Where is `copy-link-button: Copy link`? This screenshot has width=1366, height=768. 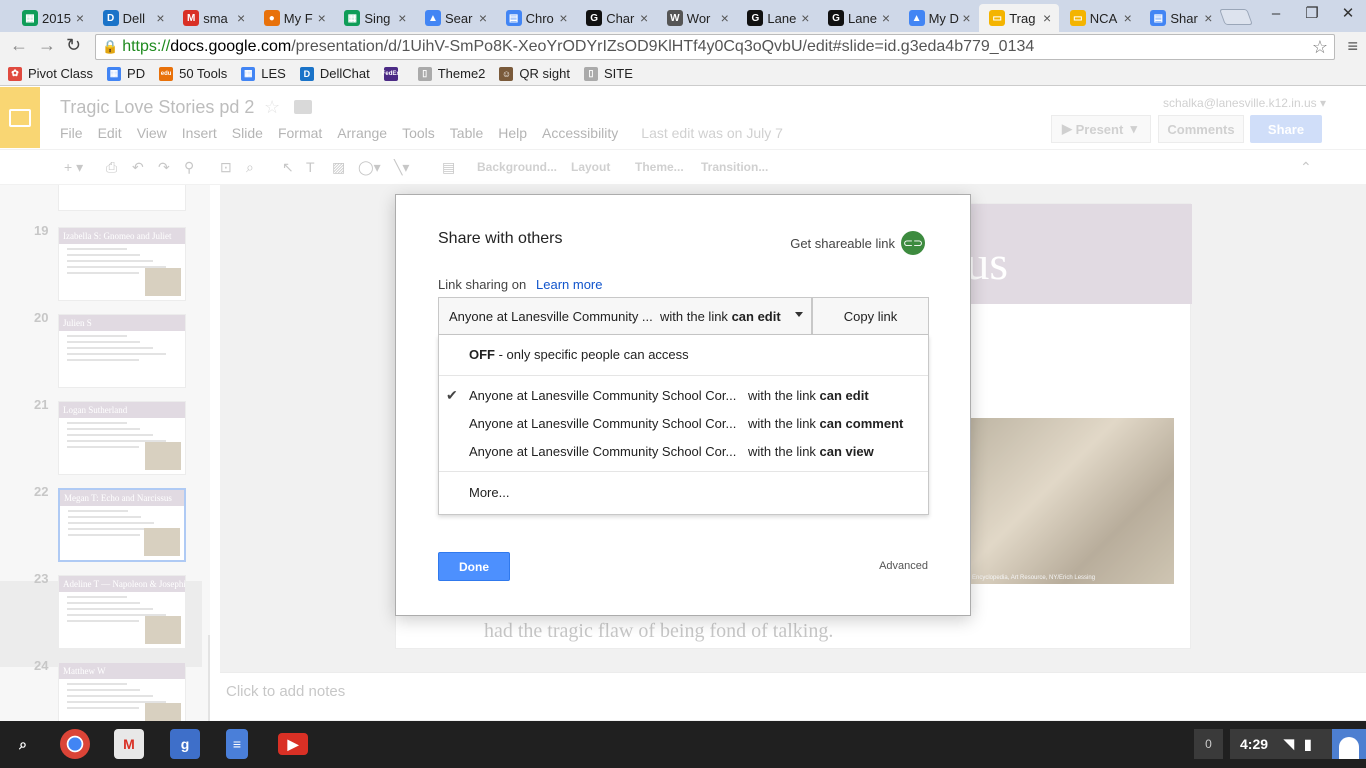 copy-link-button: Copy link is located at coordinates (870, 316).